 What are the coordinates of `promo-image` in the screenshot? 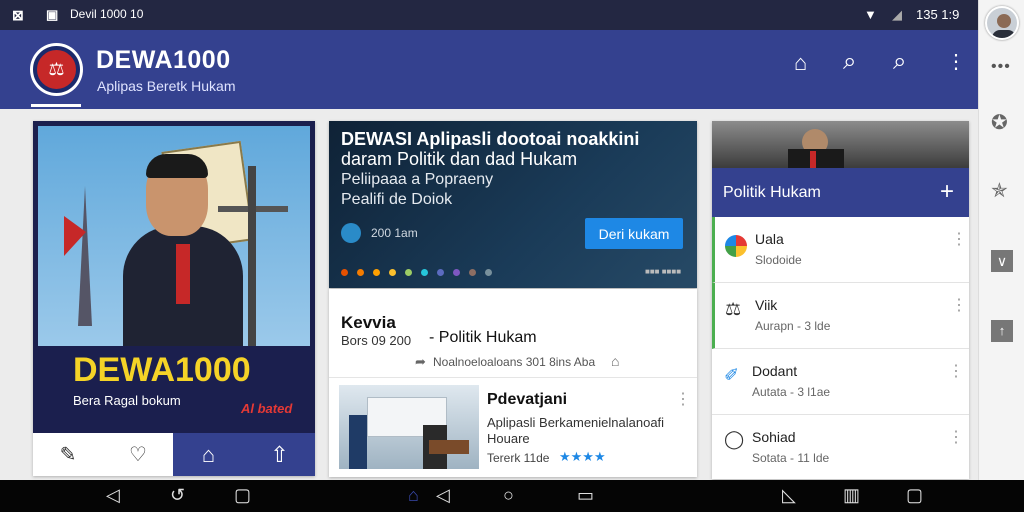 It's located at (174, 236).